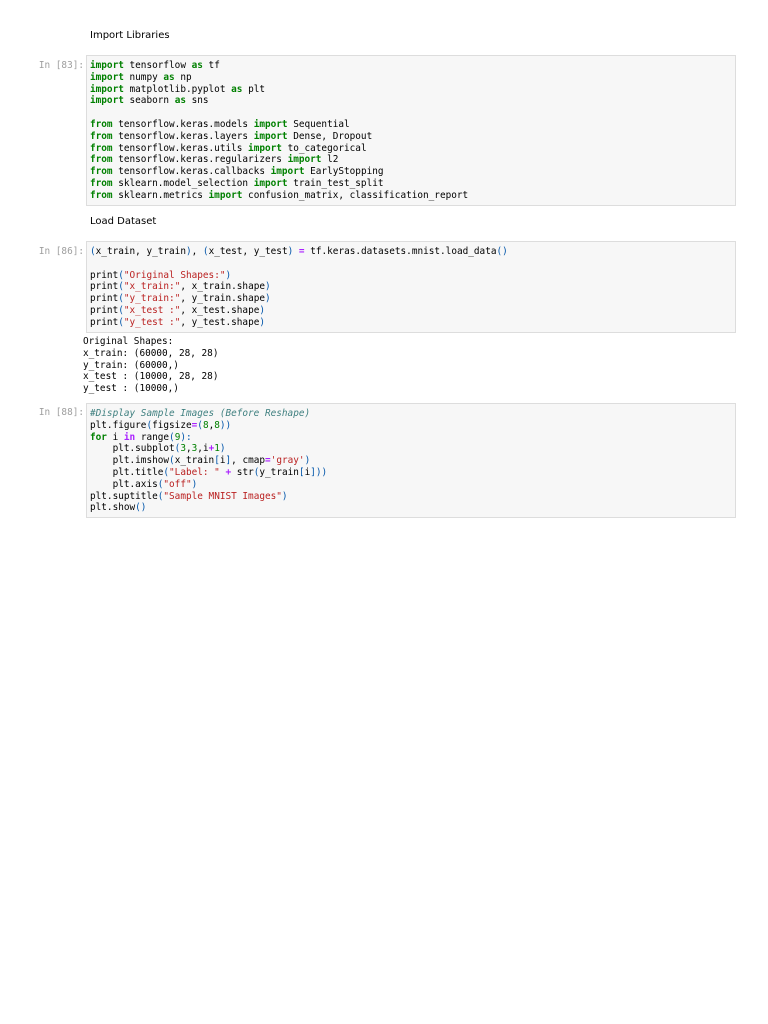 The image size is (768, 1024). I want to click on code-token: range, so click(152, 437).